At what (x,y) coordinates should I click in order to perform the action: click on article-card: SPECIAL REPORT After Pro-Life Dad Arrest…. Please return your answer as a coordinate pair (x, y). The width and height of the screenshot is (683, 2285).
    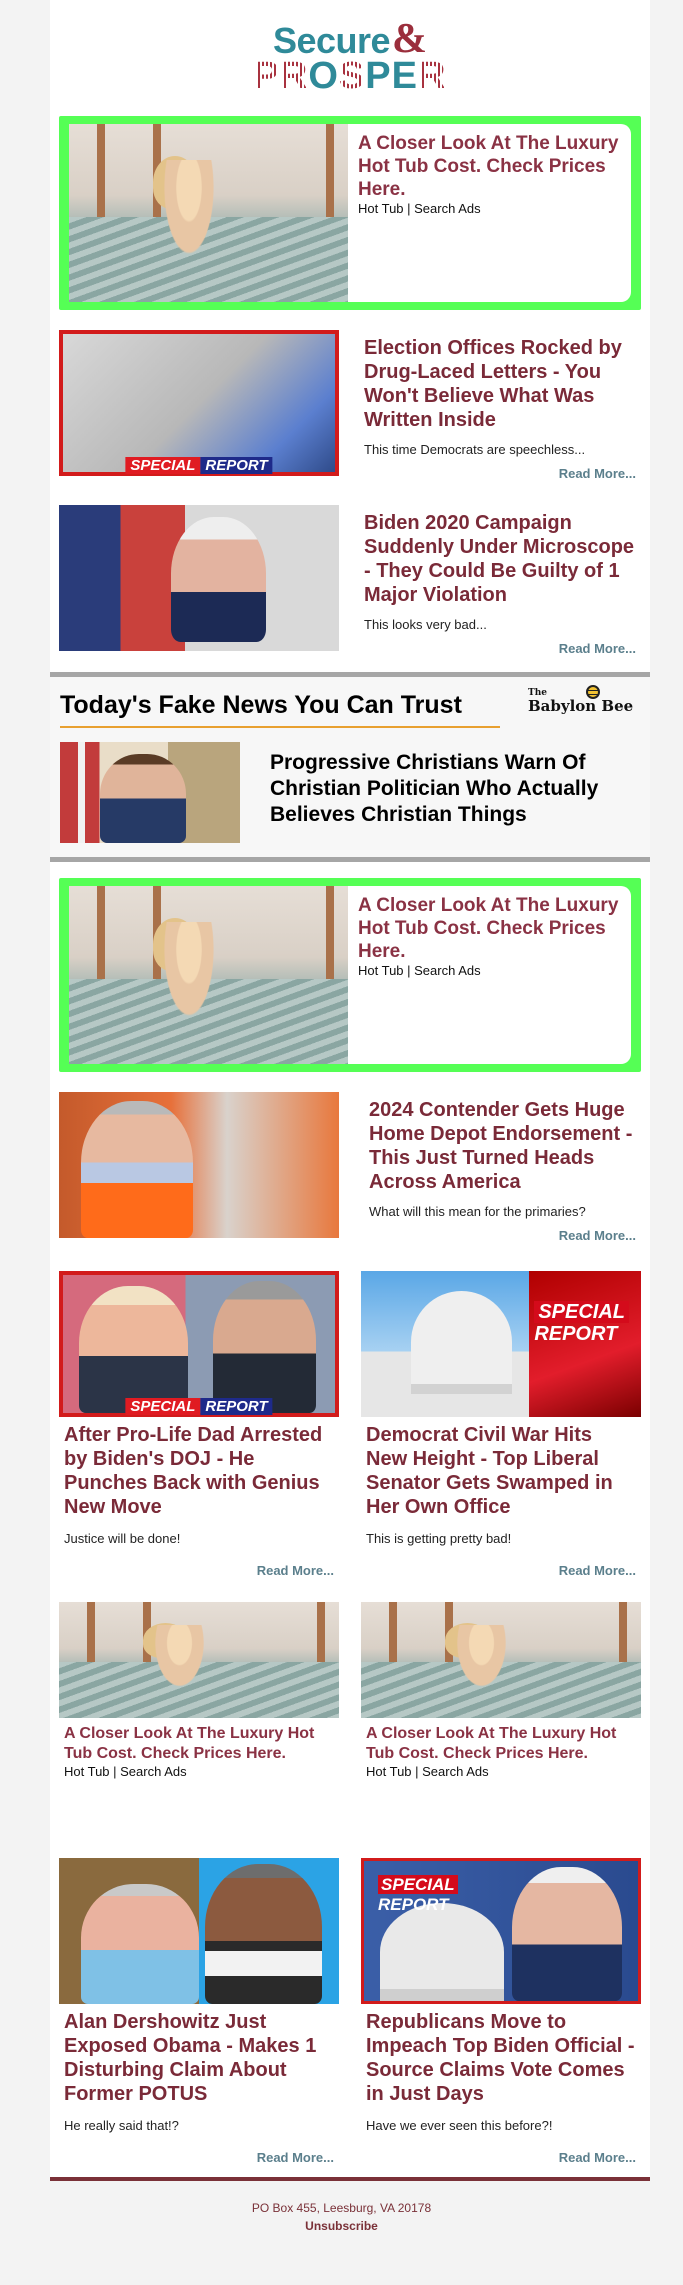
    Looking at the image, I should click on (199, 1424).